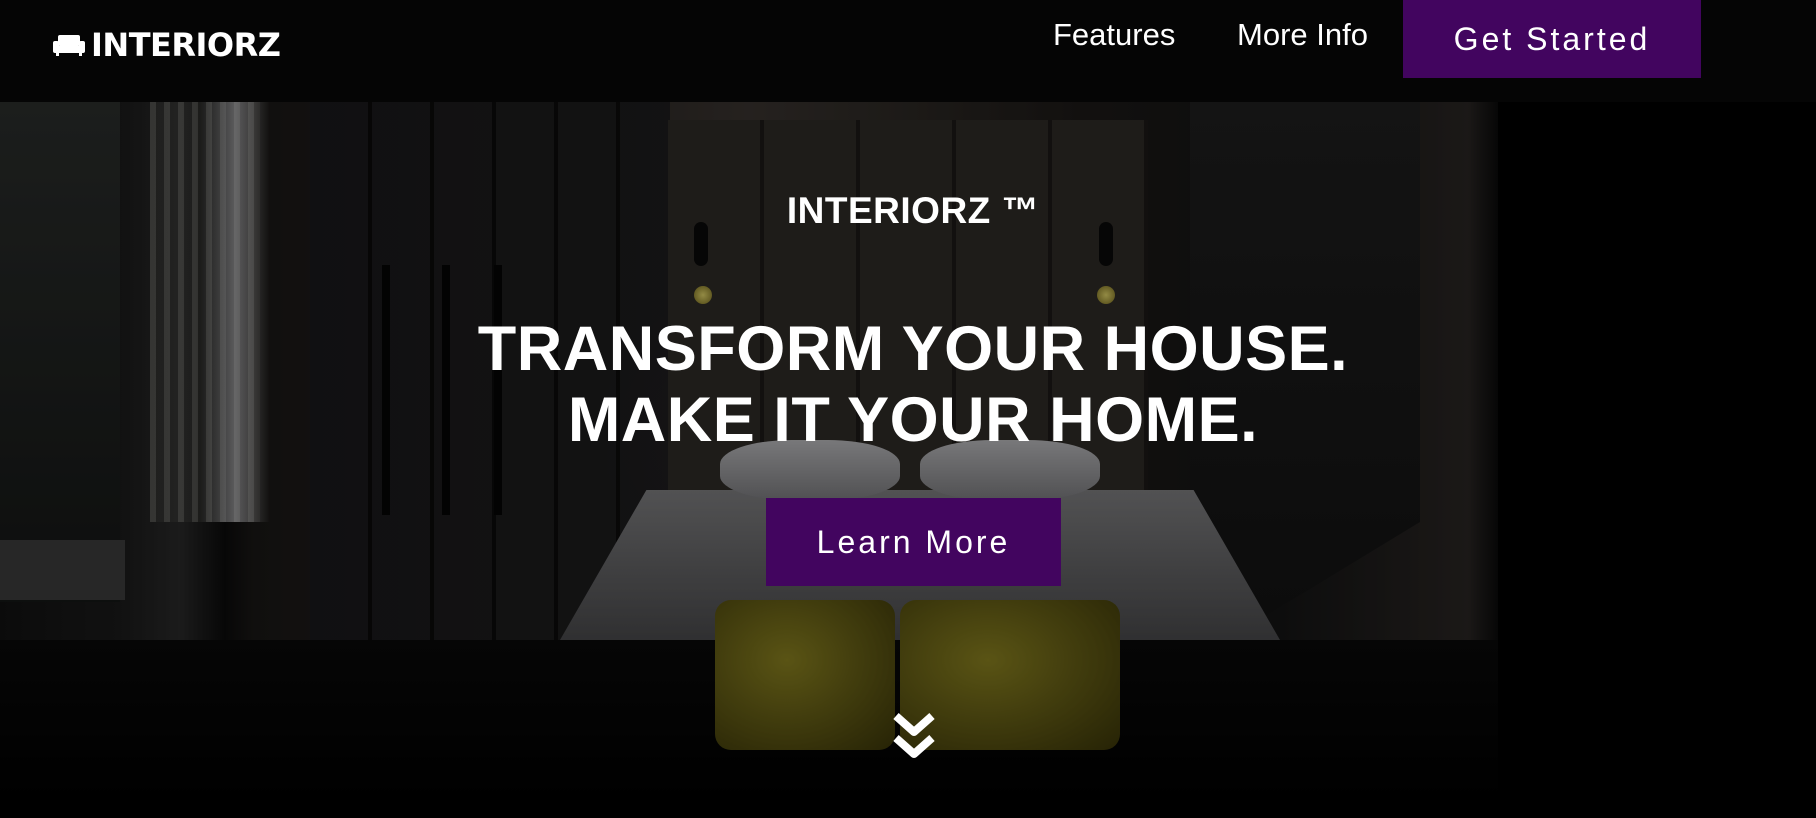  I want to click on get-started-button: Get Started, so click(1552, 39).